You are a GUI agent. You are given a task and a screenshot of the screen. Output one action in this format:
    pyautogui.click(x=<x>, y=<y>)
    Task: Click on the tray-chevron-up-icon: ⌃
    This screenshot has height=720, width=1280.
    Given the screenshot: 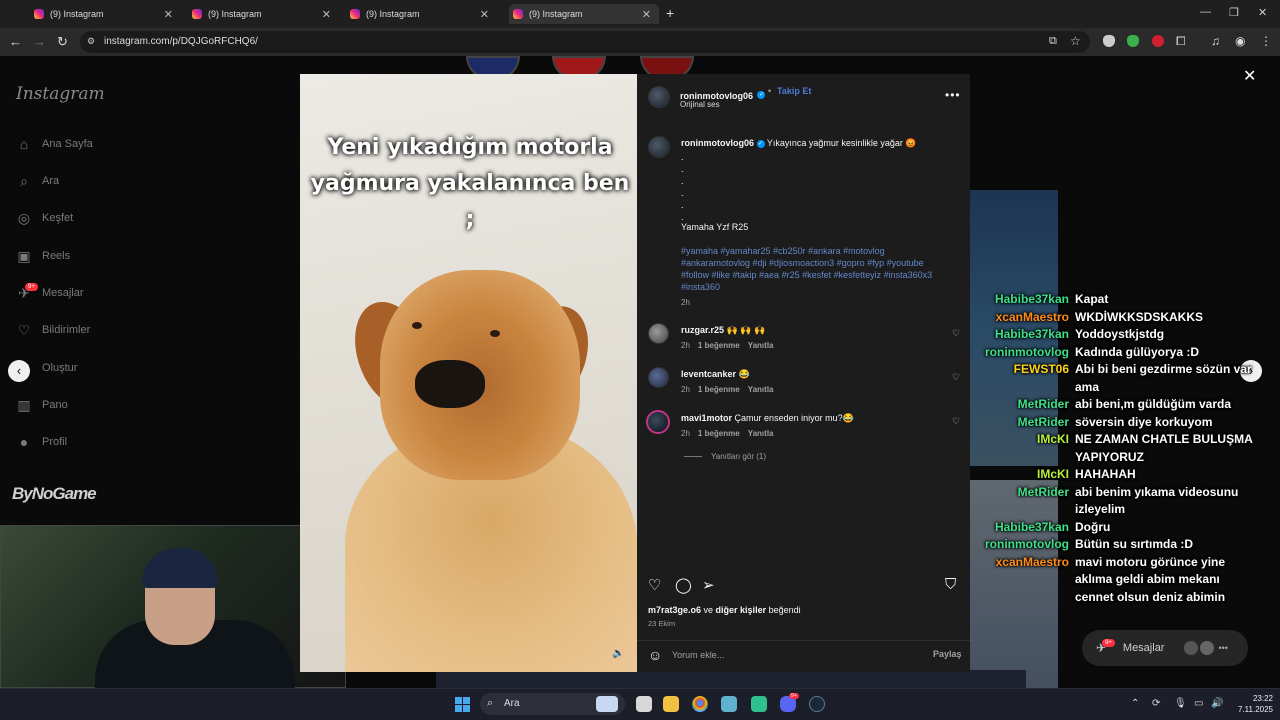 What is the action you would take?
    pyautogui.click(x=1135, y=703)
    